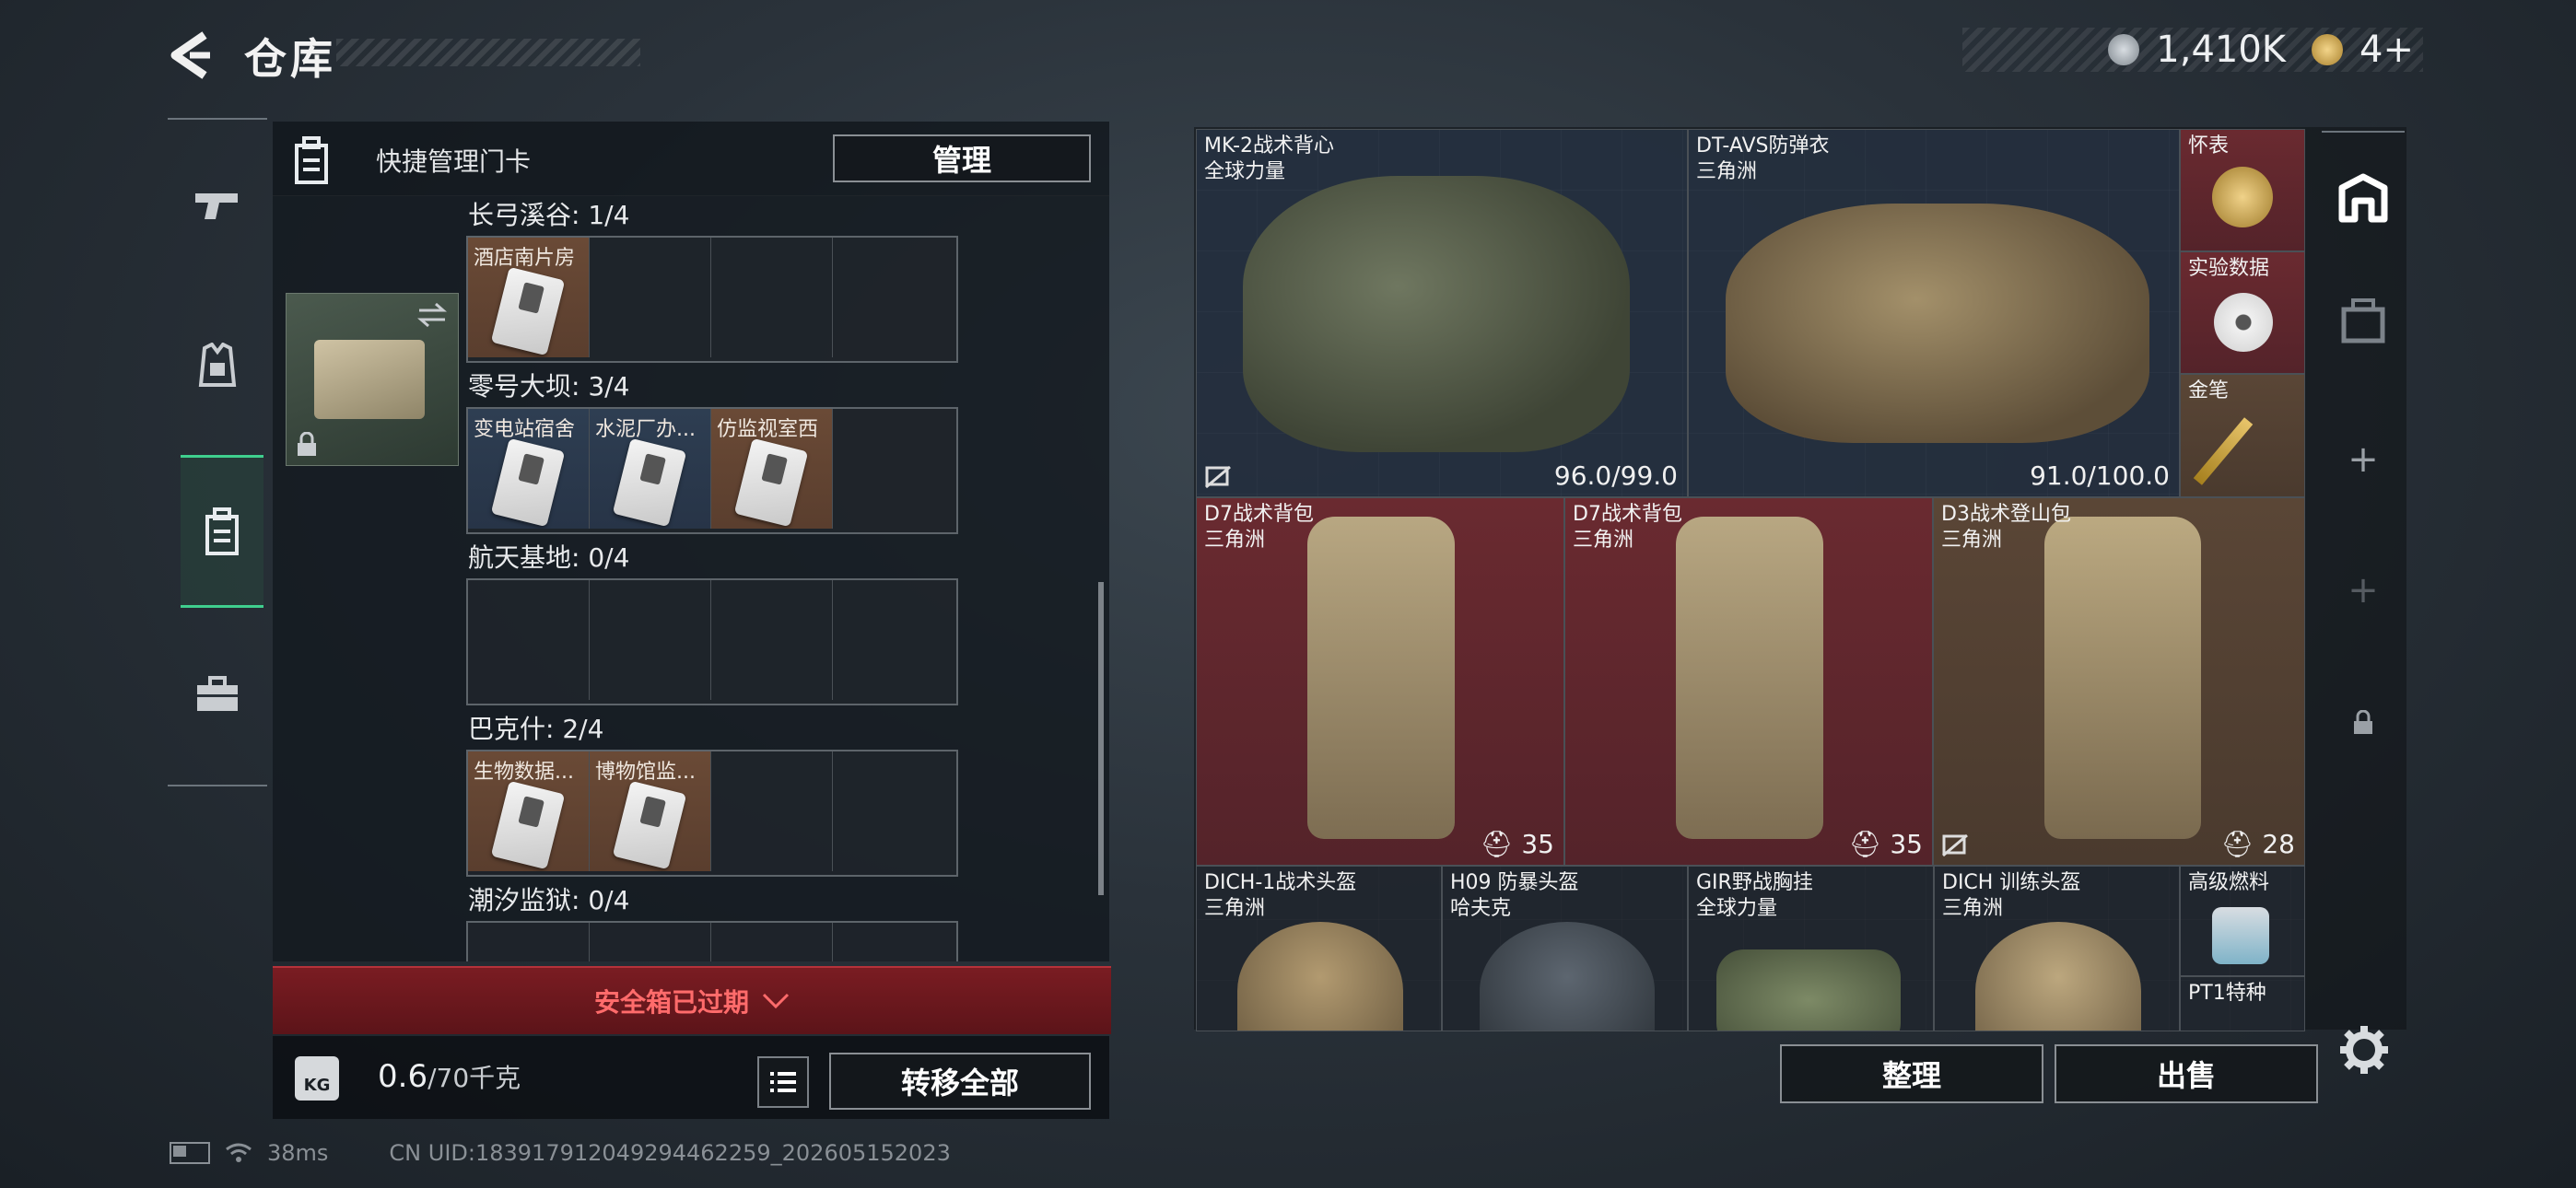 The image size is (2576, 1188). What do you see at coordinates (2229, 882) in the screenshot?
I see `item-name: 高级燃料` at bounding box center [2229, 882].